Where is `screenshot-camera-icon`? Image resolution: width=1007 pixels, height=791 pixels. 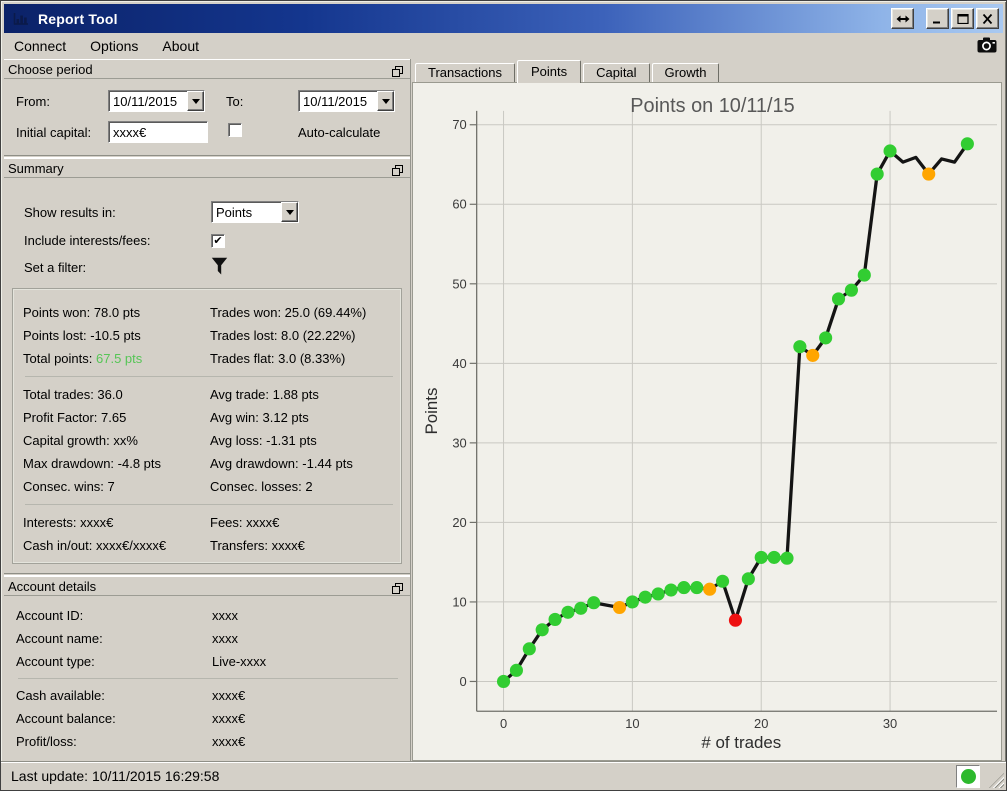 screenshot-camera-icon is located at coordinates (987, 46).